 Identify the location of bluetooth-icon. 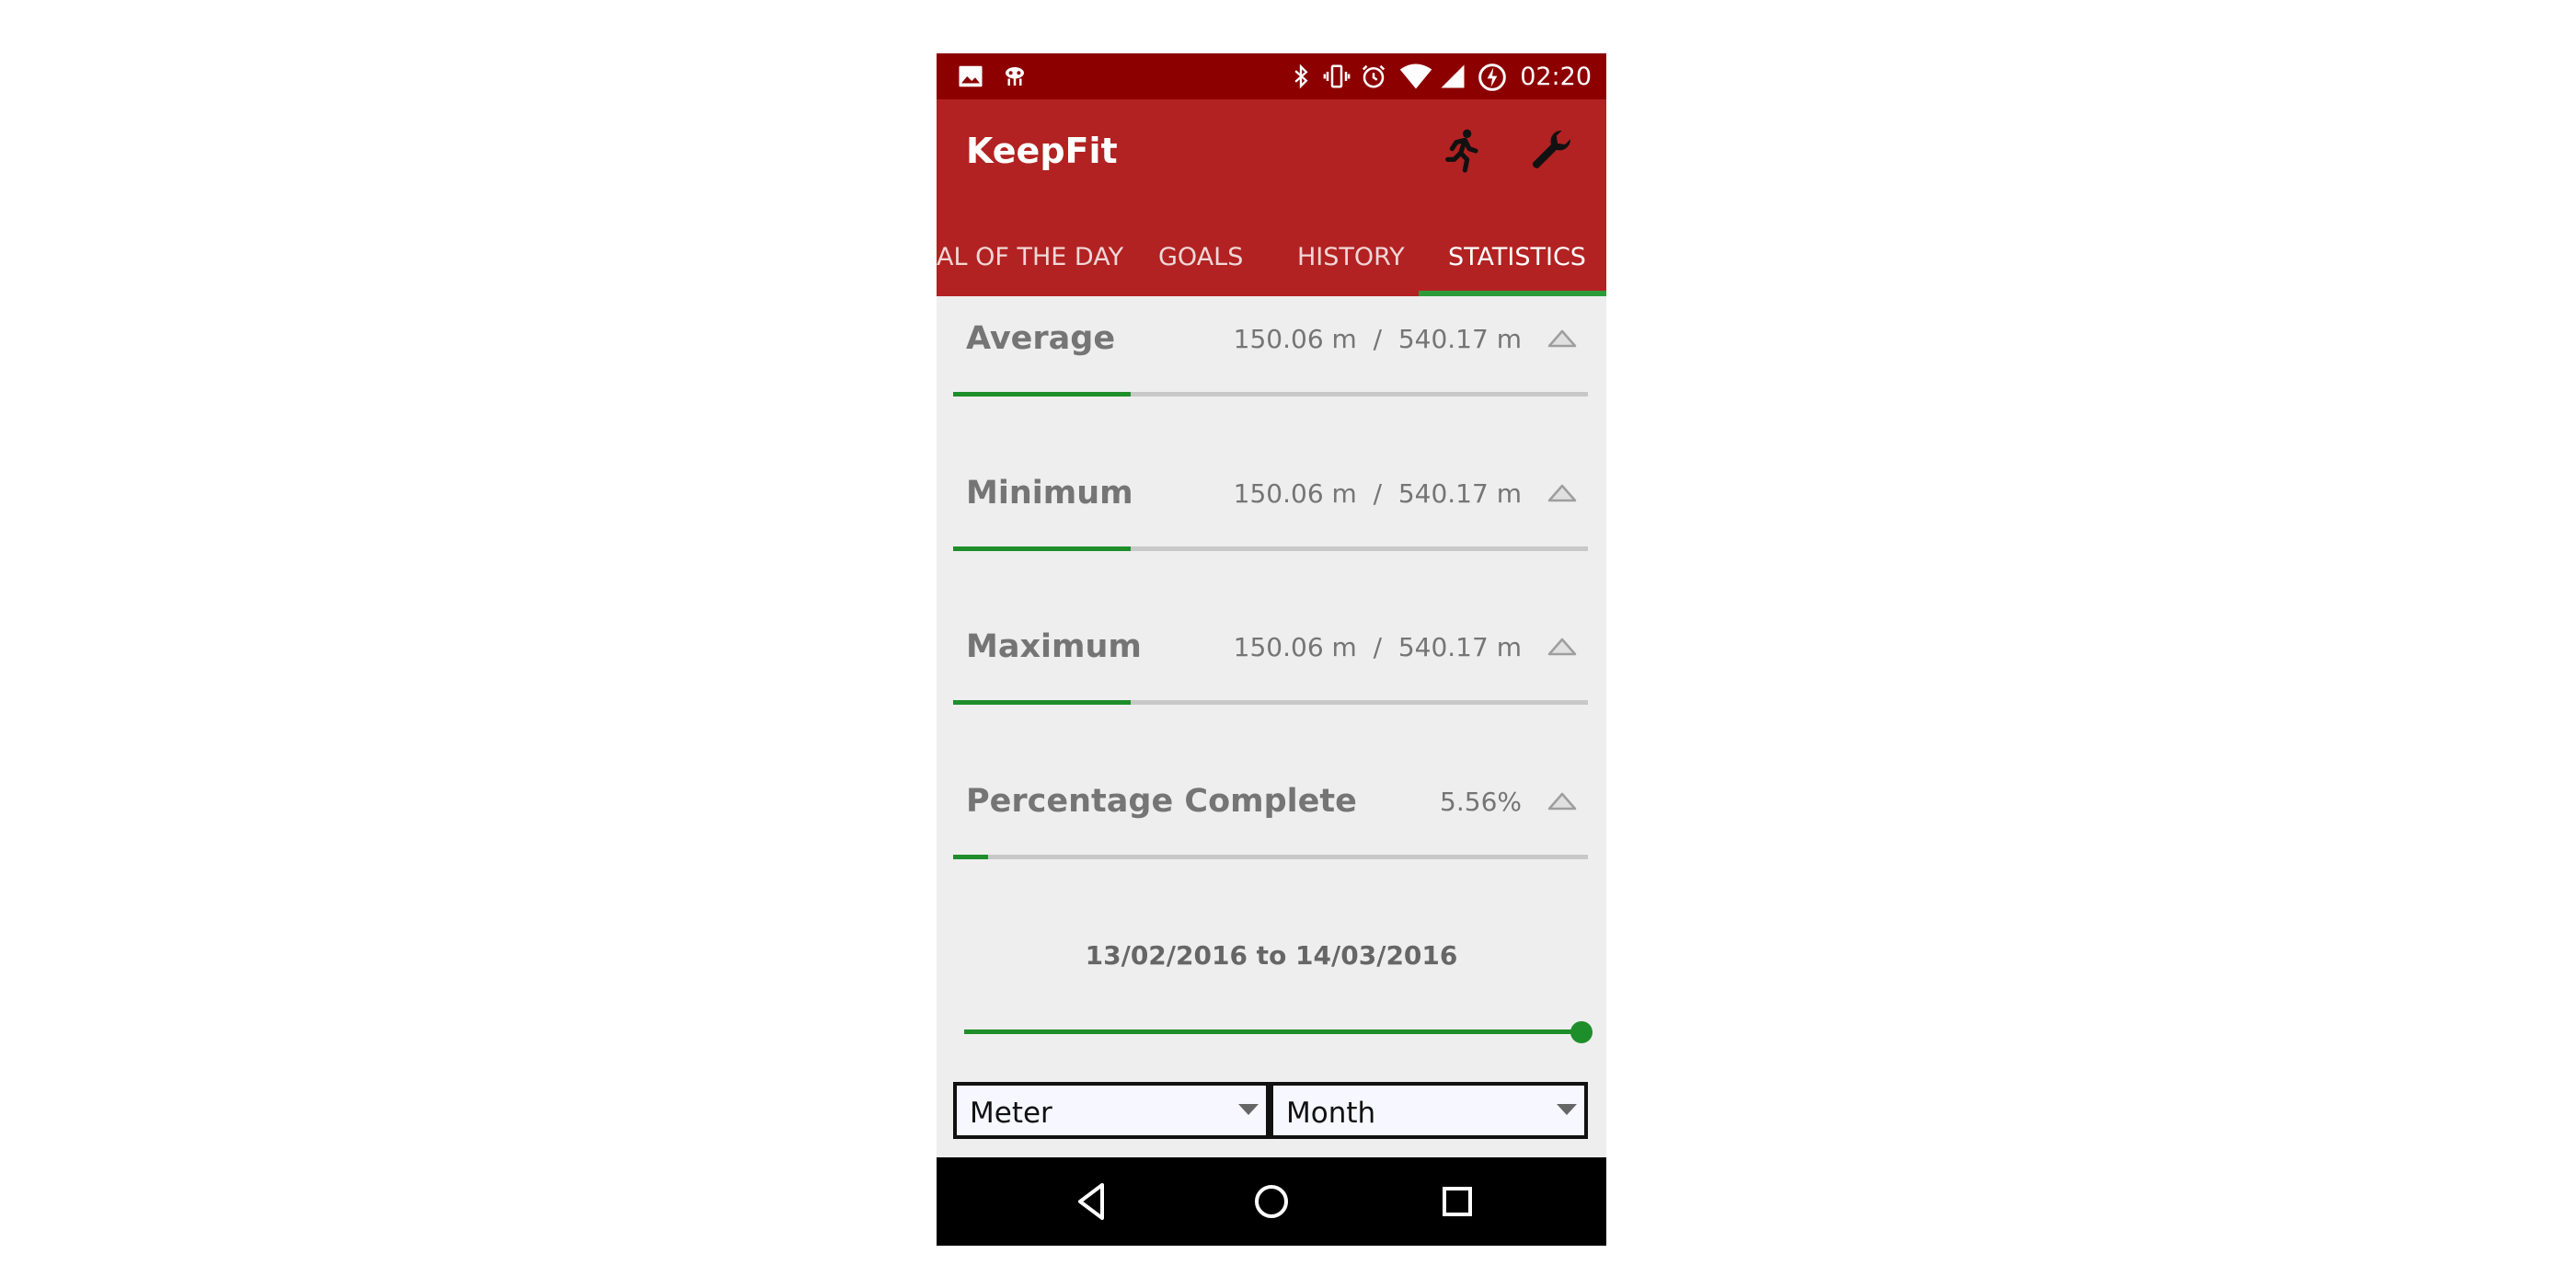
(1301, 76).